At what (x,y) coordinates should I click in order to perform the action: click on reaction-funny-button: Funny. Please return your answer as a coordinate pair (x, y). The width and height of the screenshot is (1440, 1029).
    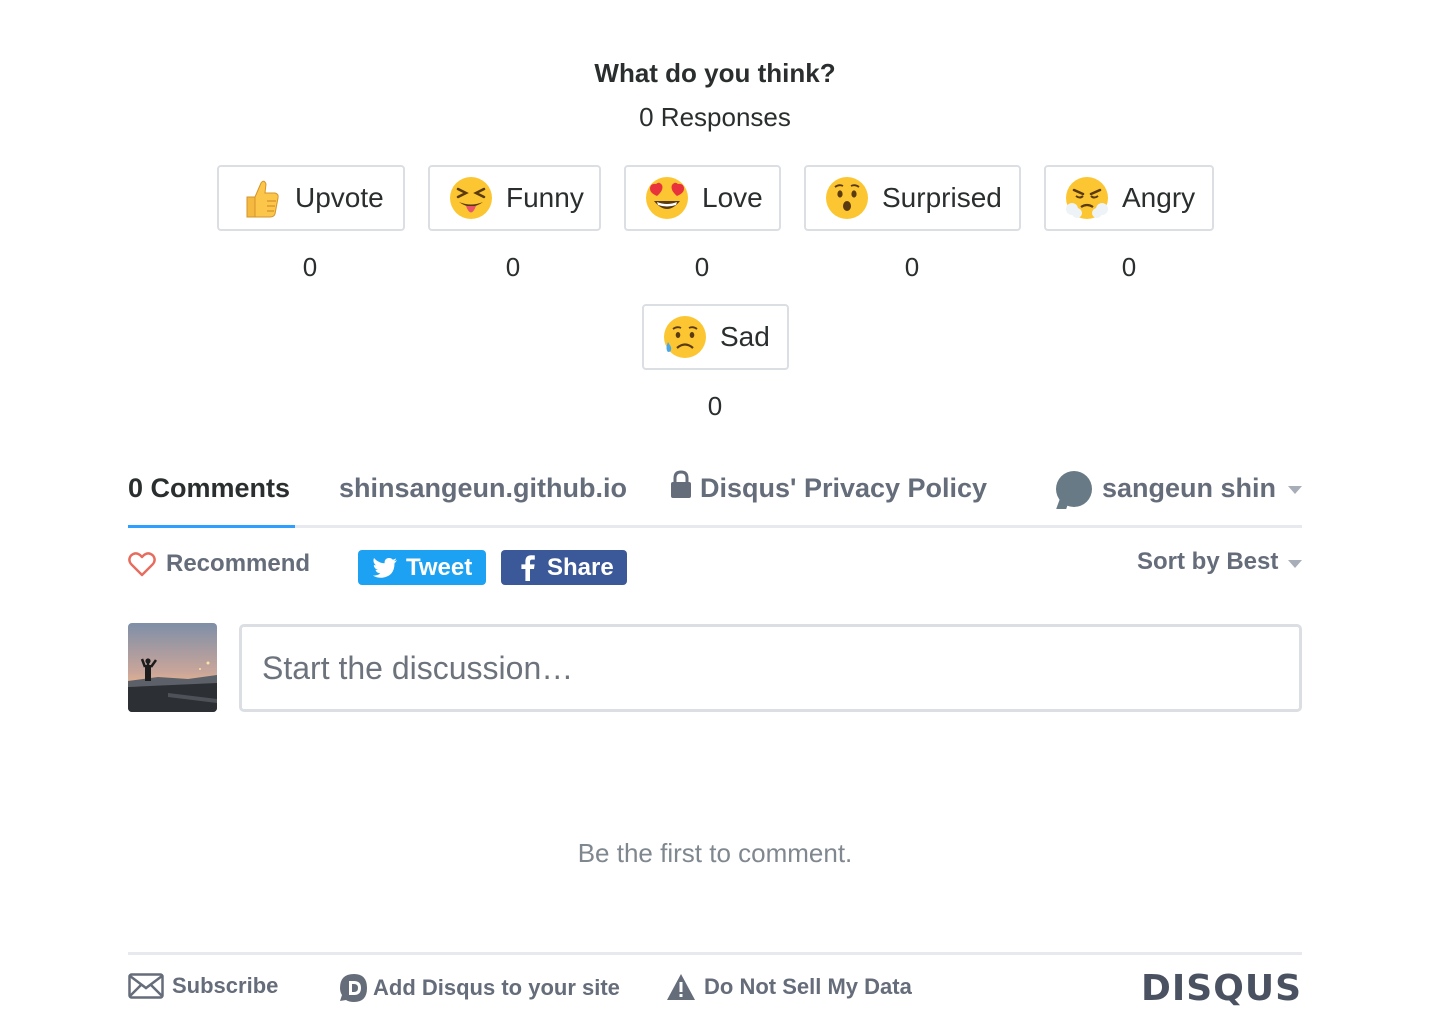
    Looking at the image, I should click on (514, 198).